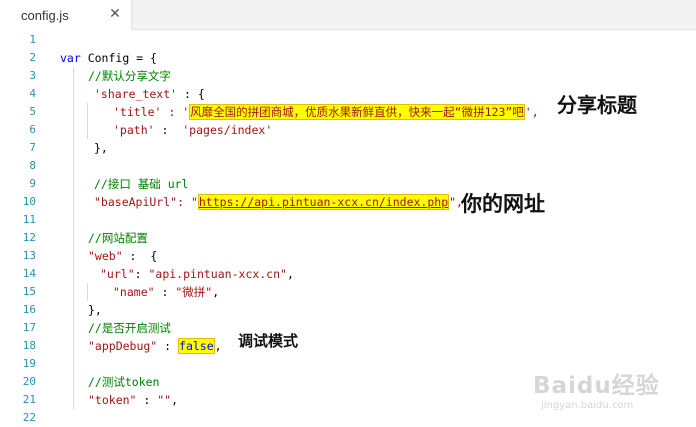 Image resolution: width=696 pixels, height=427 pixels. I want to click on highlighted-title-value: 风靡全国的拼团商城，优质水果新鲜直供，快来一起“微拼123”吧, so click(357, 112).